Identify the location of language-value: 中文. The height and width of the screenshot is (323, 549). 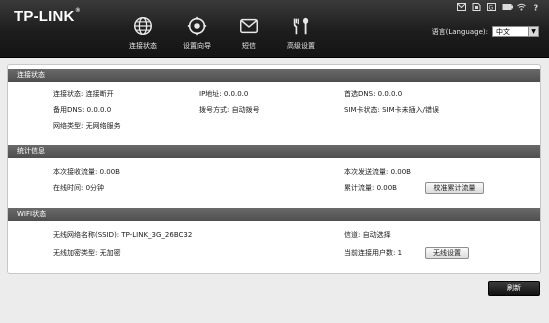
(503, 31).